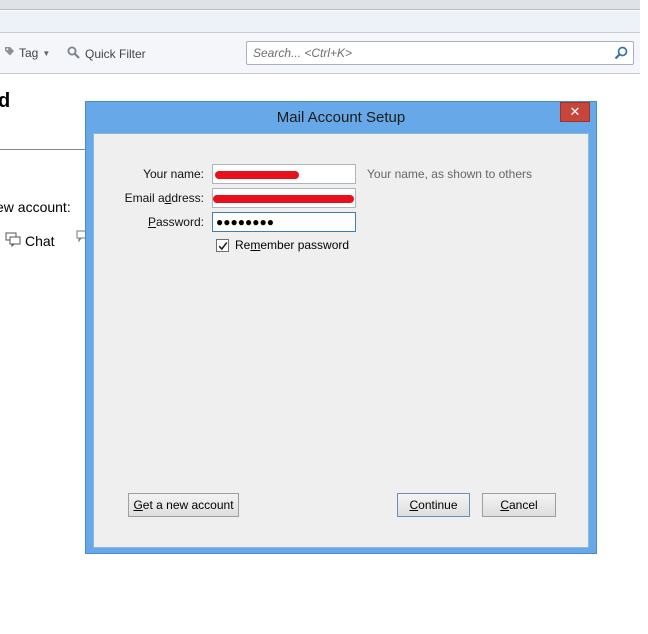 This screenshot has width=648, height=634. I want to click on email-field, so click(284, 198).